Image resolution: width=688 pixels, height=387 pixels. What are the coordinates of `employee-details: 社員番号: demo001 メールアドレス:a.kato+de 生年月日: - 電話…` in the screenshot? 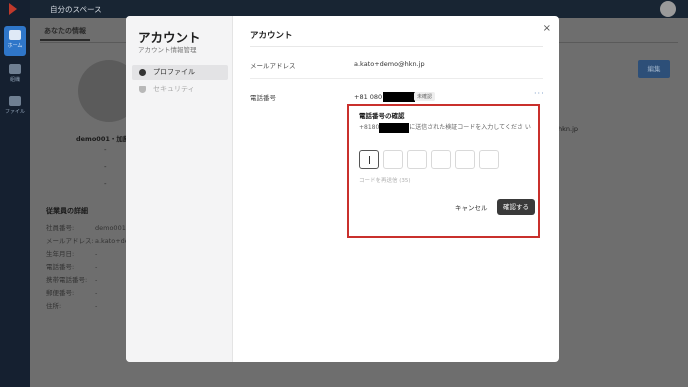 It's located at (87, 267).